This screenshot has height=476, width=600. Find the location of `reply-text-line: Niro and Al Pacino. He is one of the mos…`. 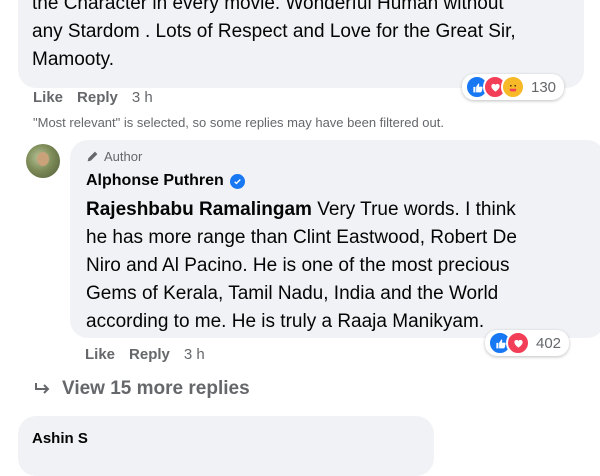

reply-text-line: Niro and Al Pacino. He is one of the mos… is located at coordinates (298, 265).